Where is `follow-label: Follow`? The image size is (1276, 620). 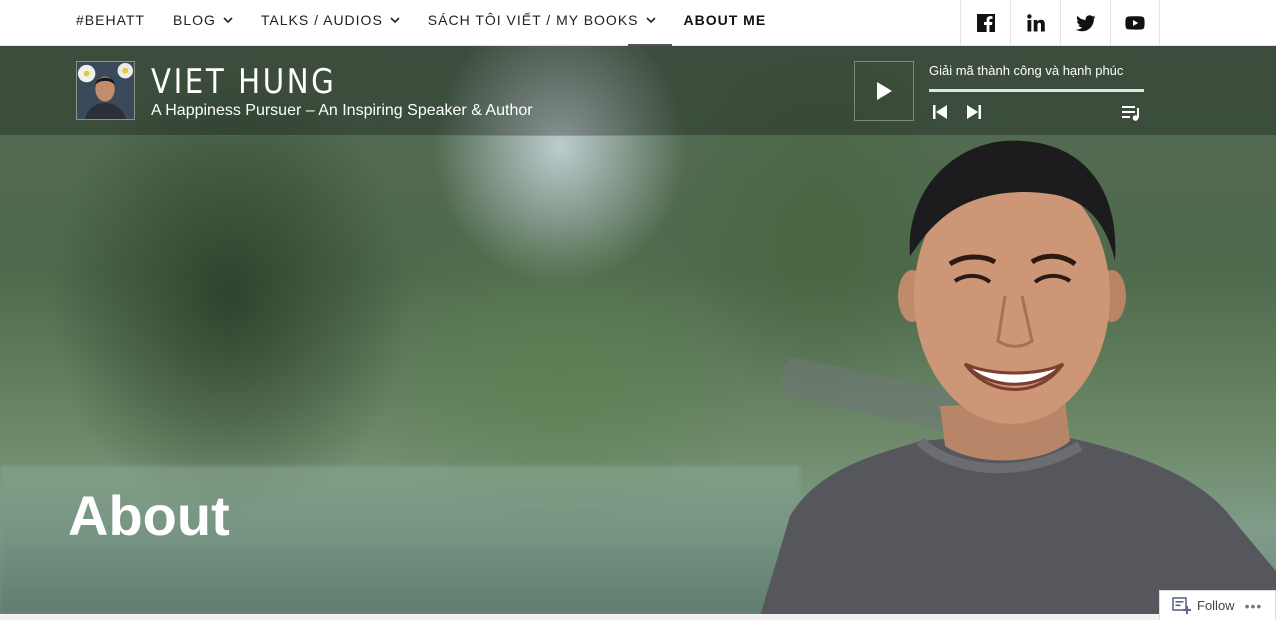
follow-label: Follow is located at coordinates (1216, 605).